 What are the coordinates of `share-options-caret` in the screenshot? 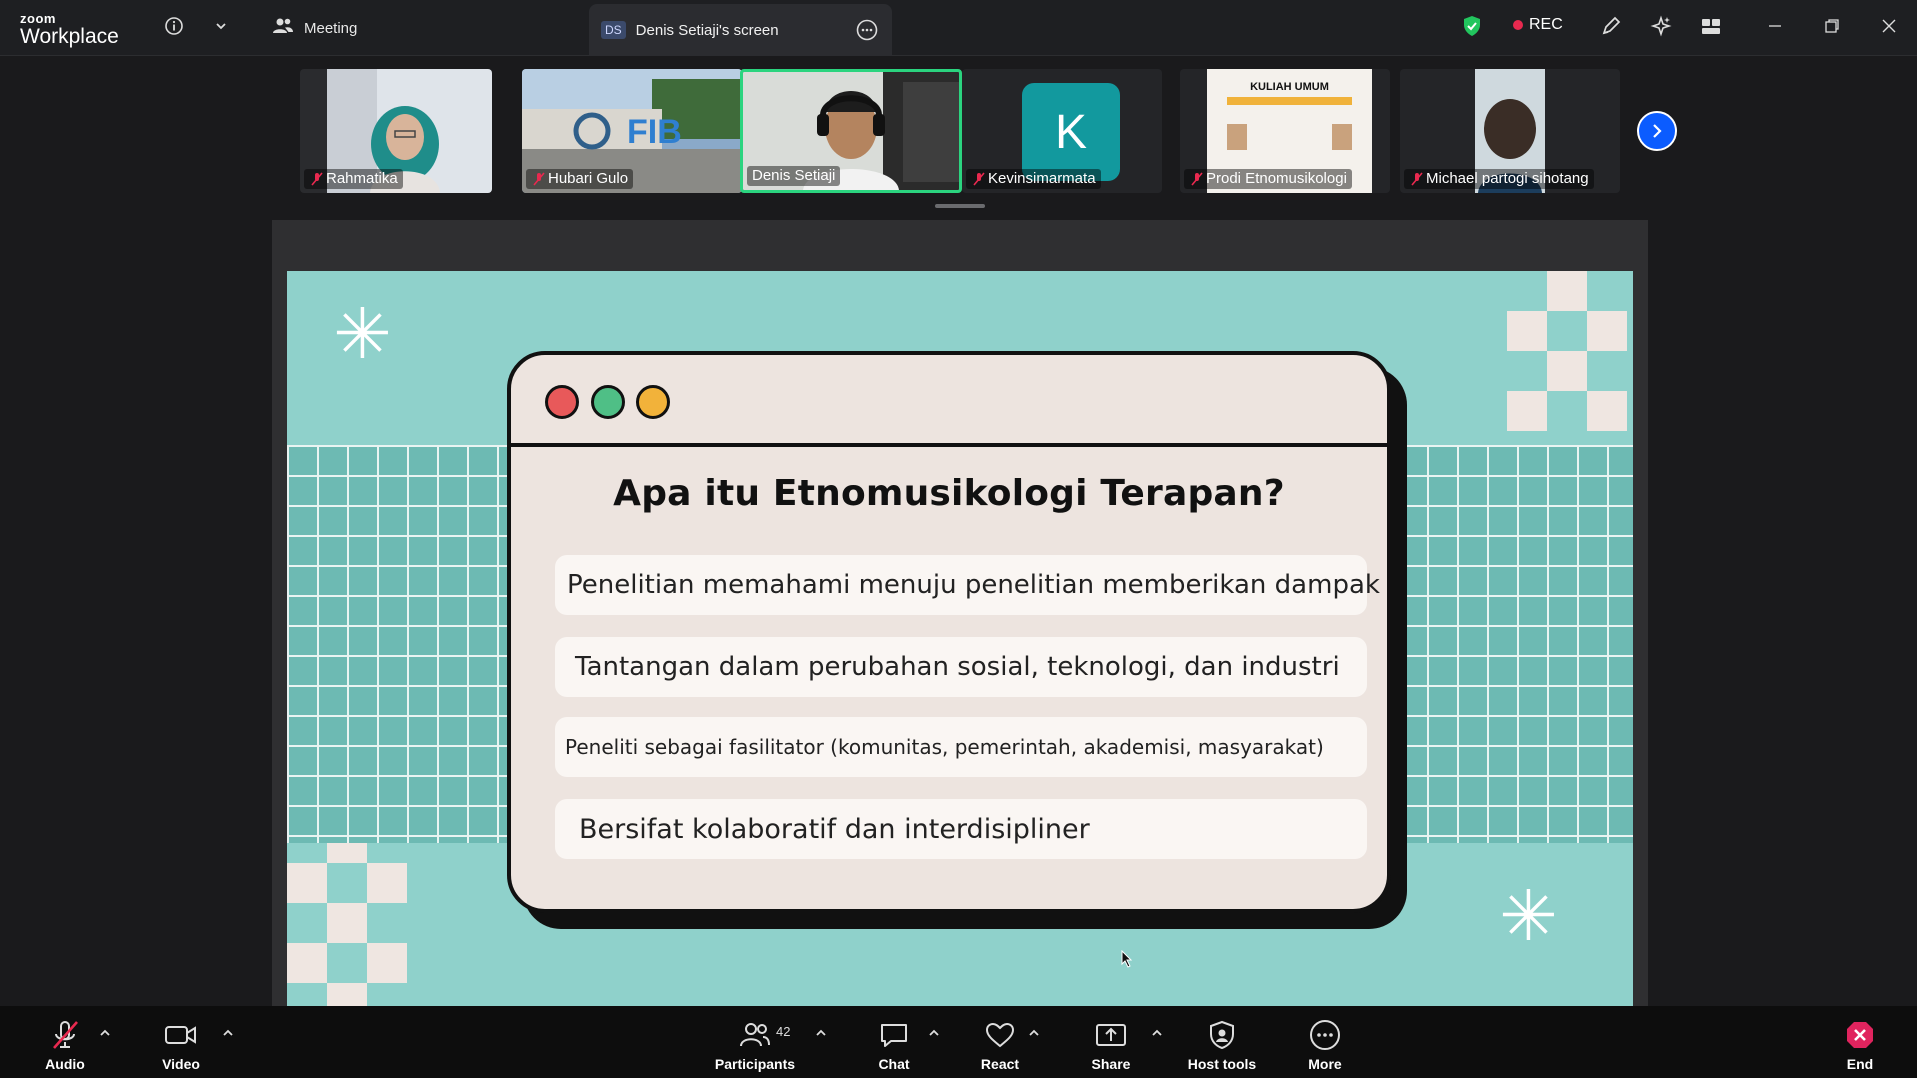 It's located at (1157, 1032).